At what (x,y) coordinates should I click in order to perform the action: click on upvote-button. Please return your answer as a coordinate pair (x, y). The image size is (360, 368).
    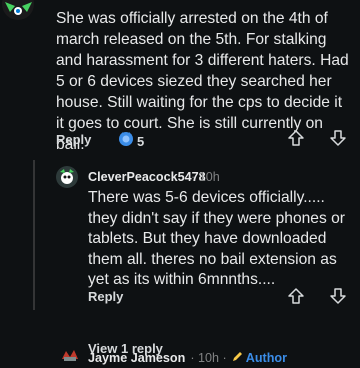
    Looking at the image, I should click on (296, 140).